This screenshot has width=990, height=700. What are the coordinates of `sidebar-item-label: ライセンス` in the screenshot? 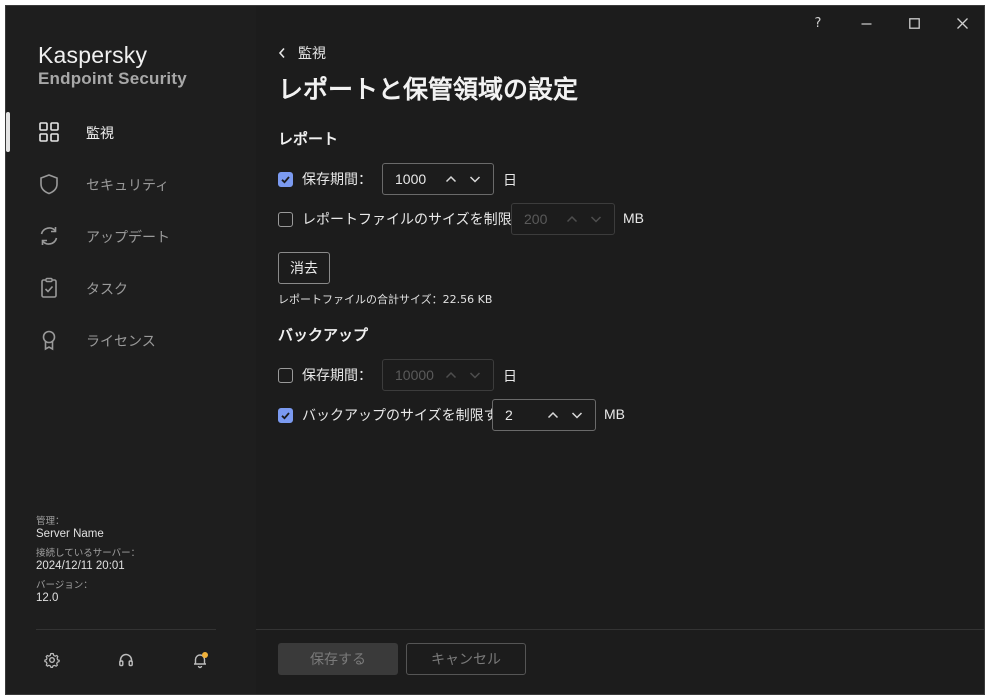 It's located at (121, 342).